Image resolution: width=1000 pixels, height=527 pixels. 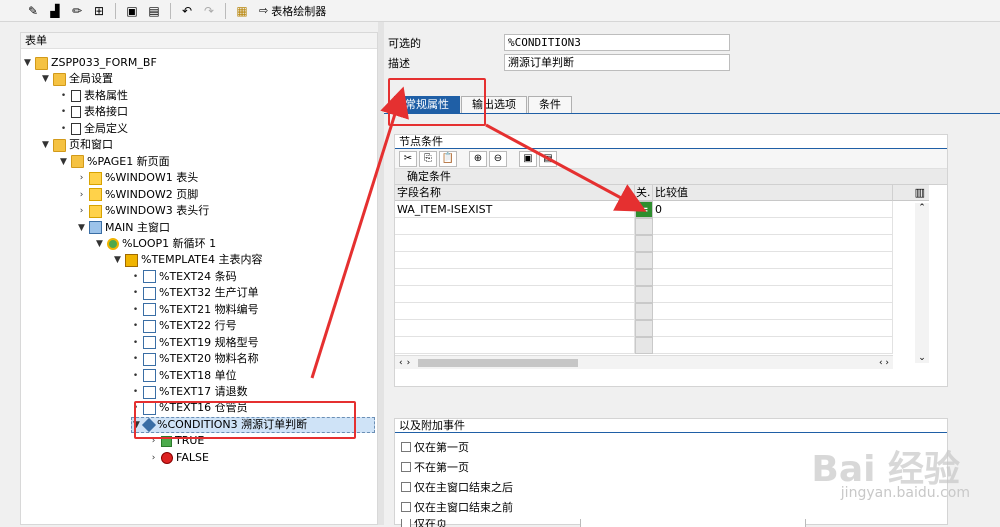 What do you see at coordinates (408, 158) in the screenshot?
I see `cut-icon: ✂` at bounding box center [408, 158].